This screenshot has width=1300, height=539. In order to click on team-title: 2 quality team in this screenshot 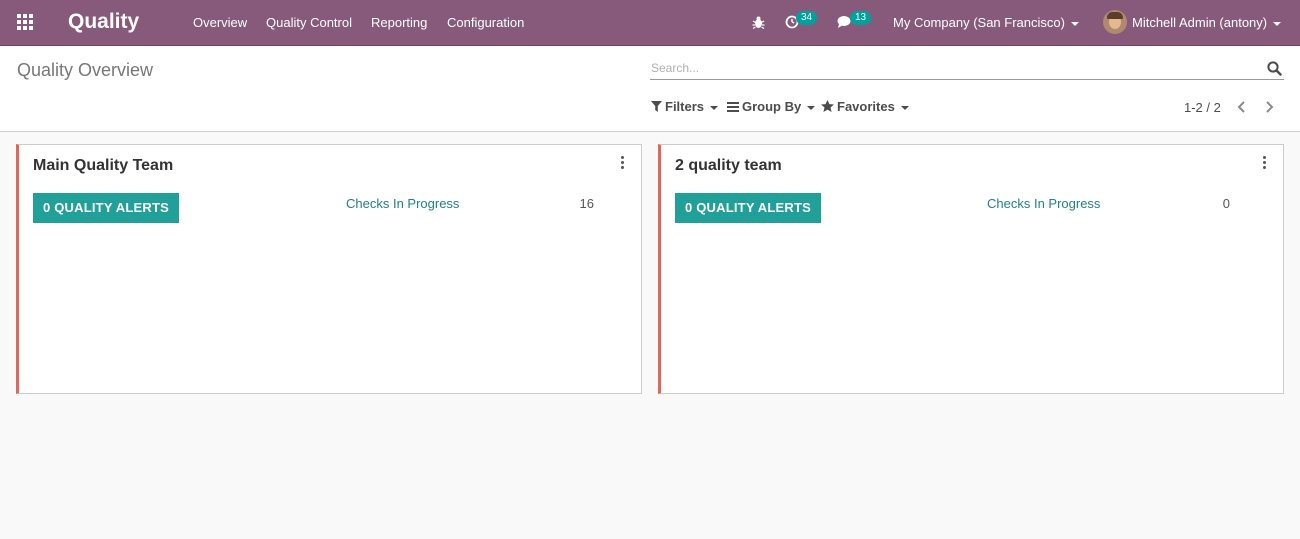, I will do `click(728, 166)`.